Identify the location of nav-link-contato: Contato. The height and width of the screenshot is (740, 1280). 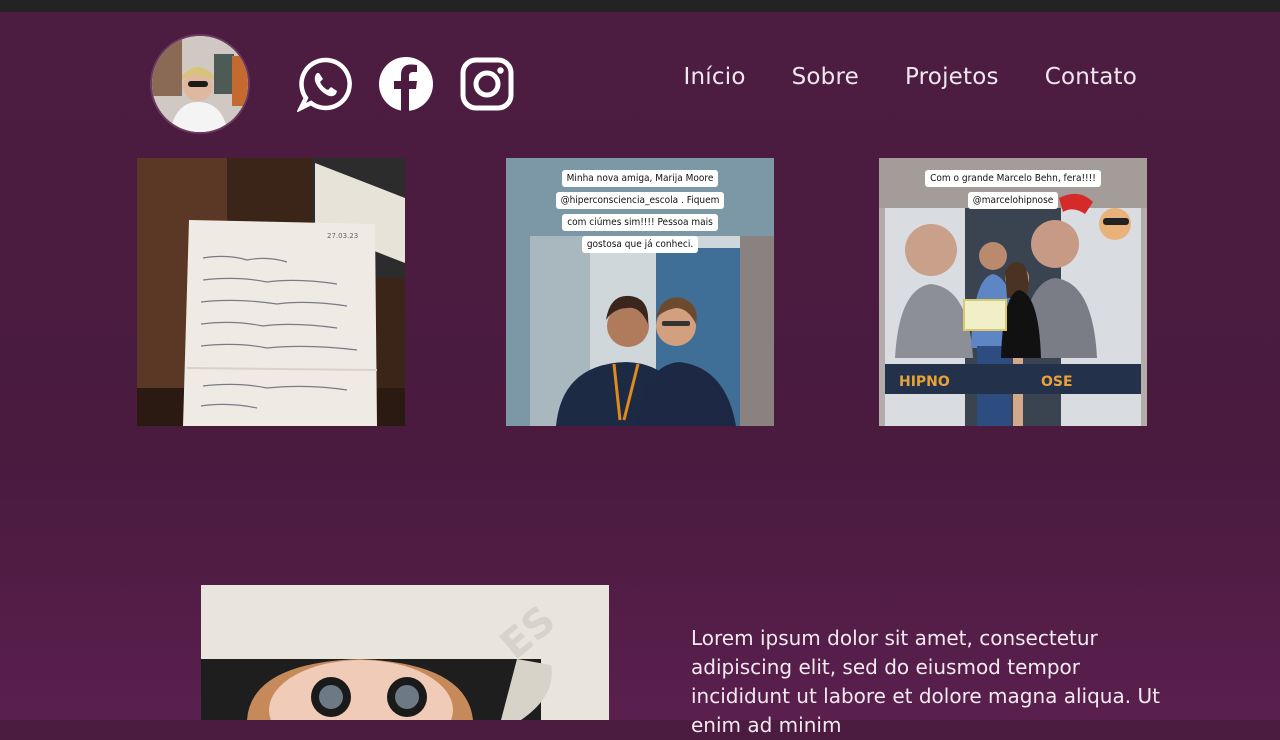
(1091, 77).